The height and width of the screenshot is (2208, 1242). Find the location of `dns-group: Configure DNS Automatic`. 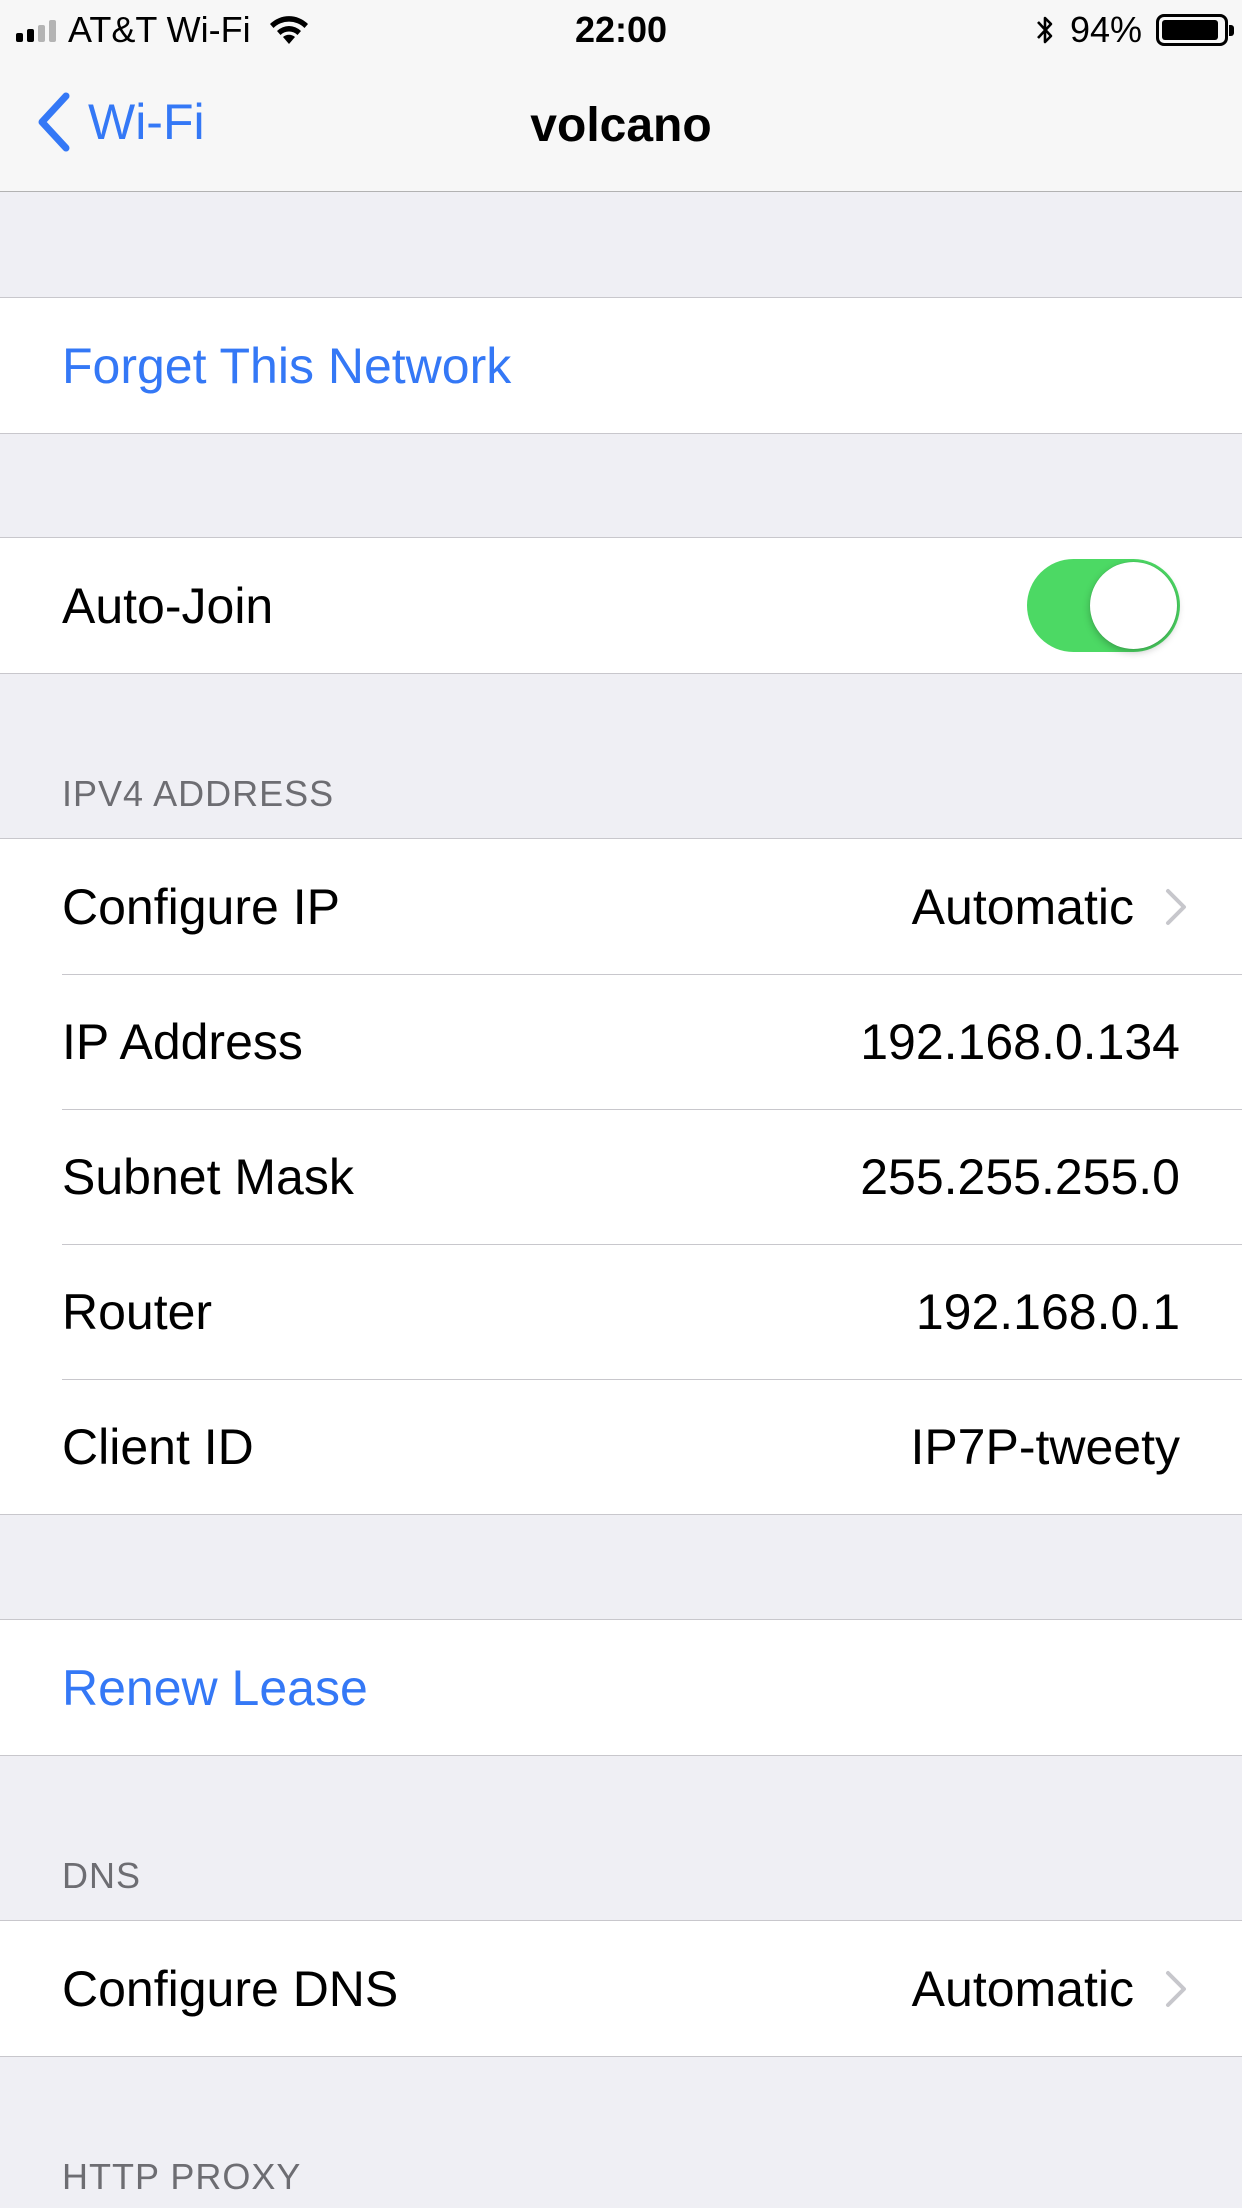

dns-group: Configure DNS Automatic is located at coordinates (621, 1988).